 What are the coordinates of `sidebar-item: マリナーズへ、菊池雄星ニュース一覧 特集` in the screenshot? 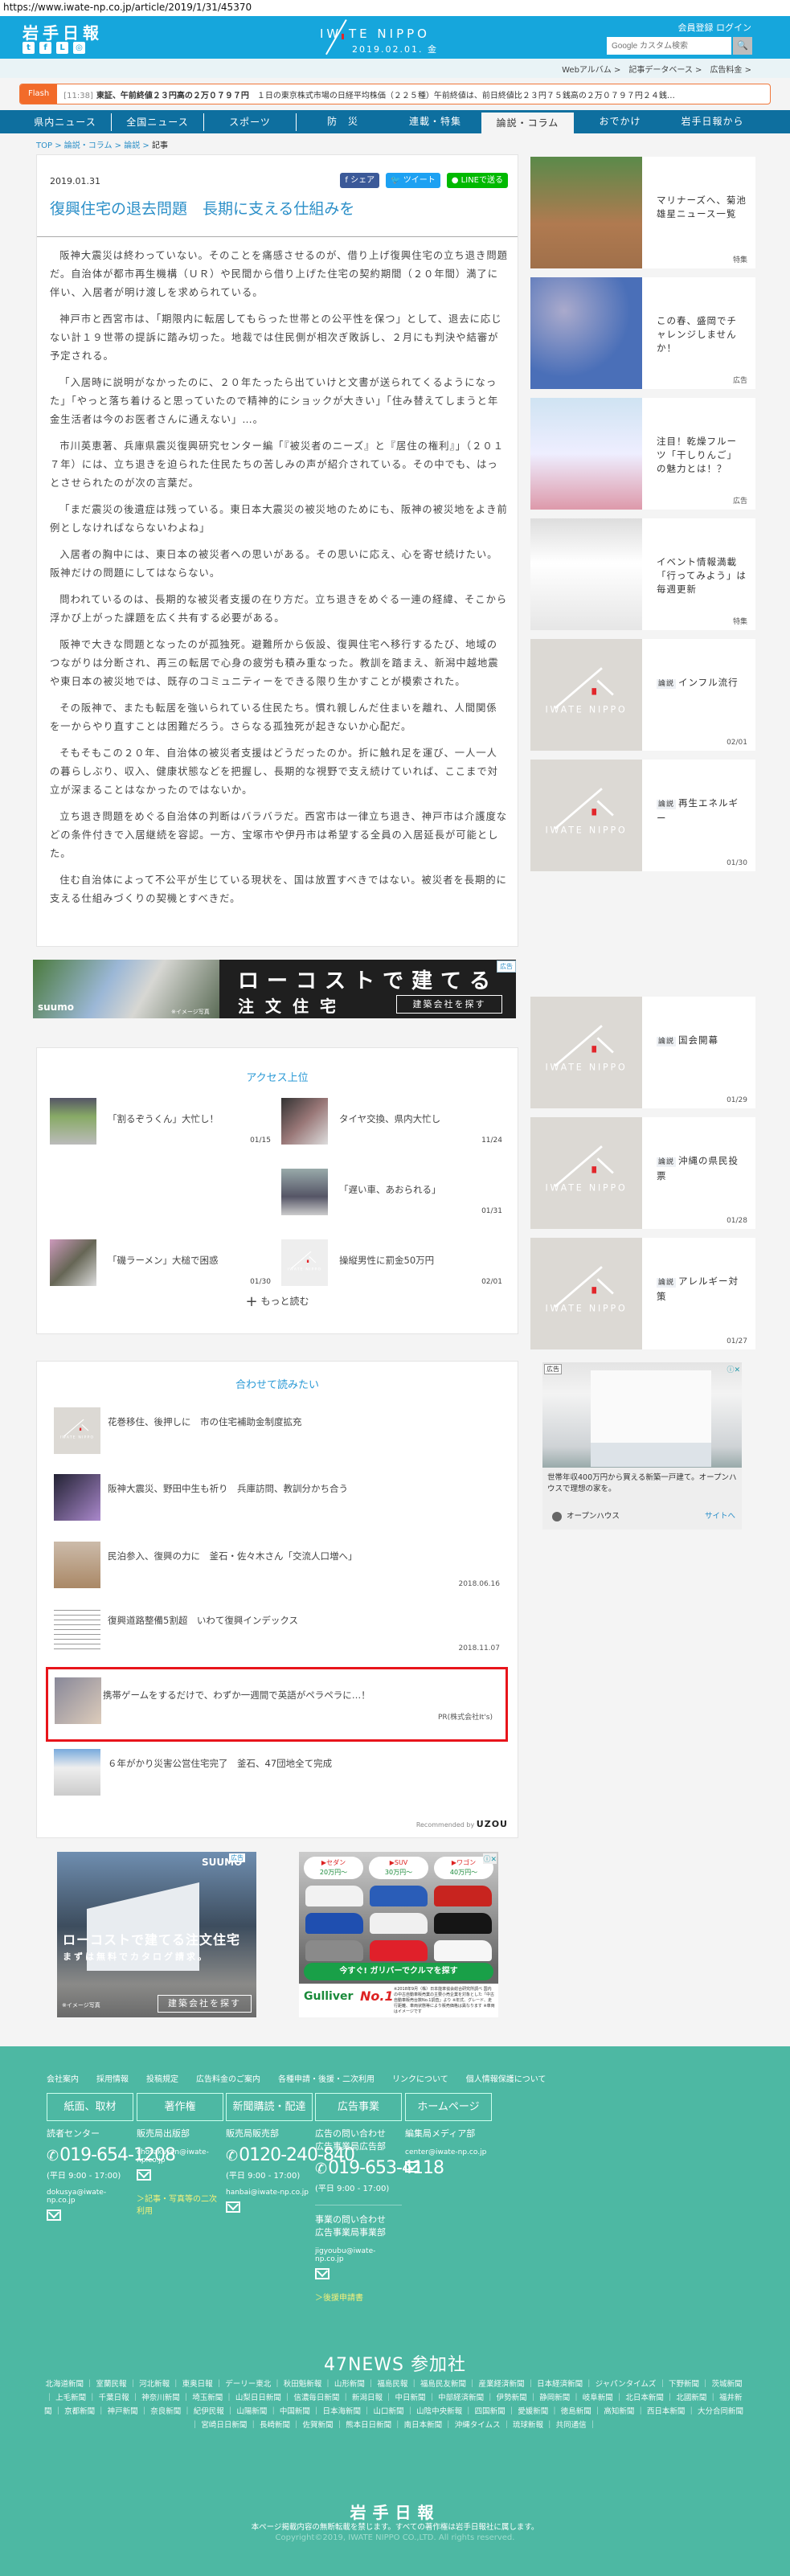 It's located at (642, 212).